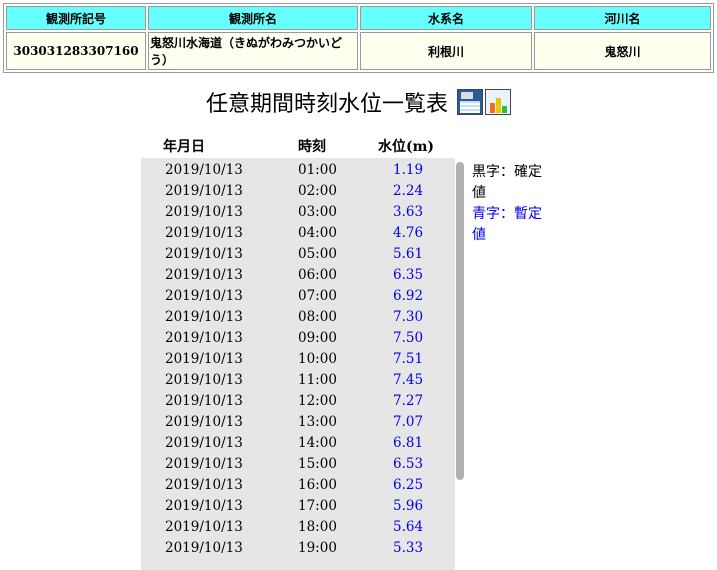 Image resolution: width=717 pixels, height=570 pixels. What do you see at coordinates (317, 548) in the screenshot?
I see `row-time: 19:00` at bounding box center [317, 548].